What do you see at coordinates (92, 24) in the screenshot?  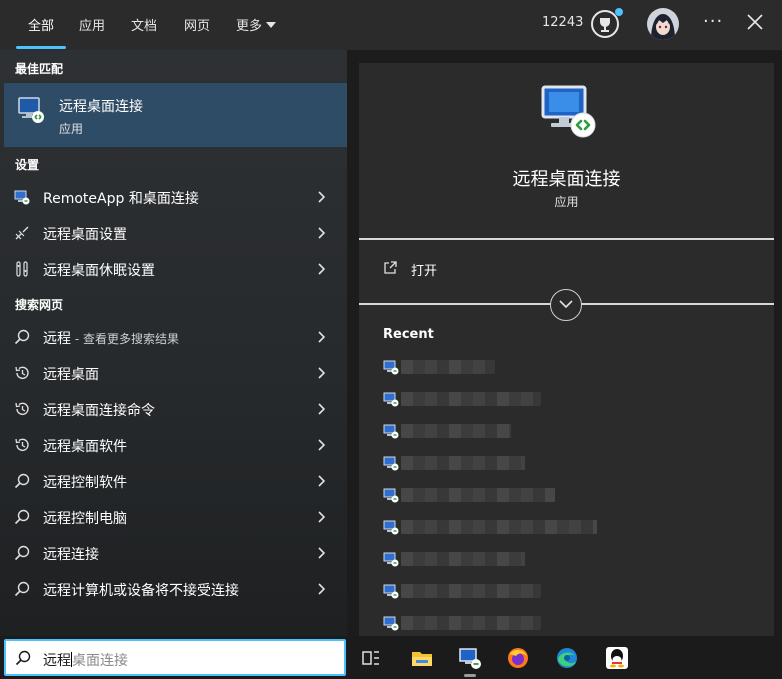 I see `tab-apps: 应用` at bounding box center [92, 24].